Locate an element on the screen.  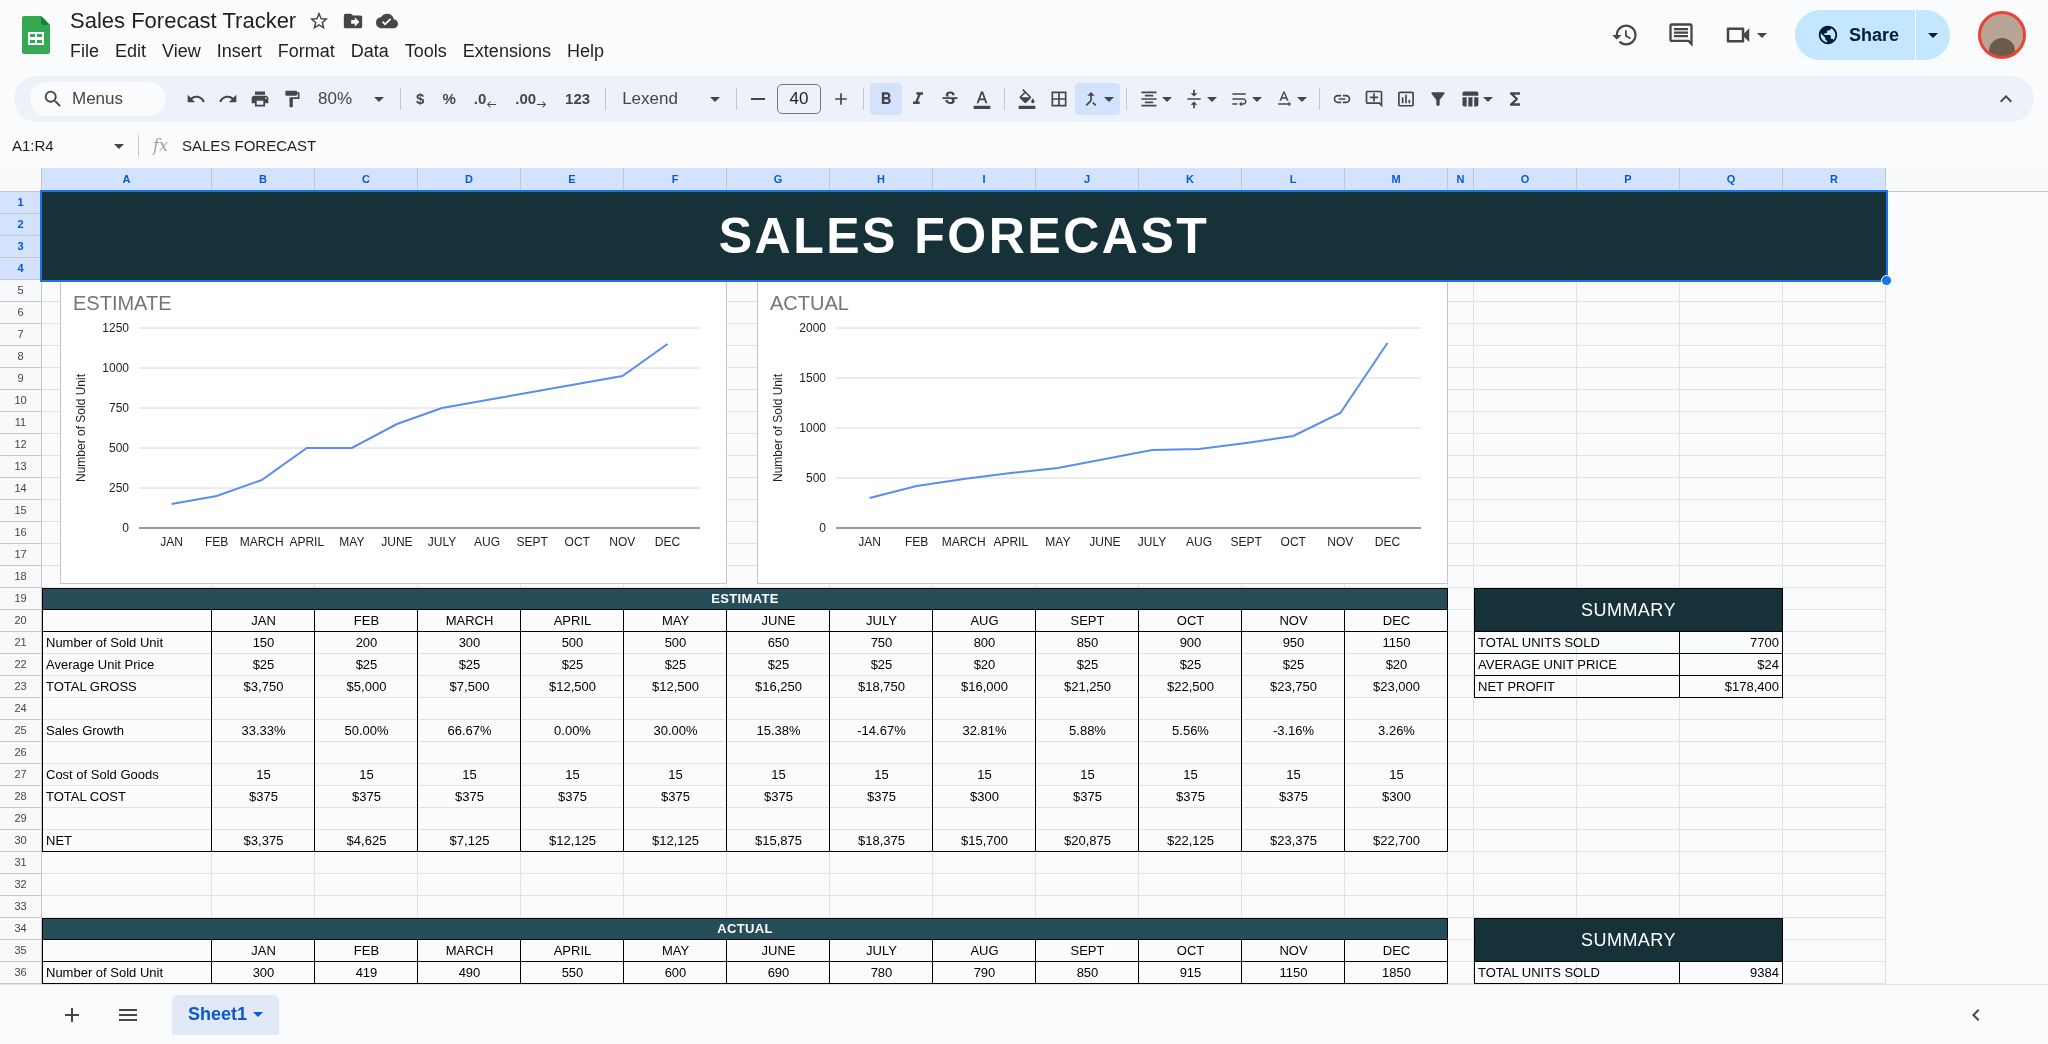
row-header: 36 is located at coordinates (21, 973).